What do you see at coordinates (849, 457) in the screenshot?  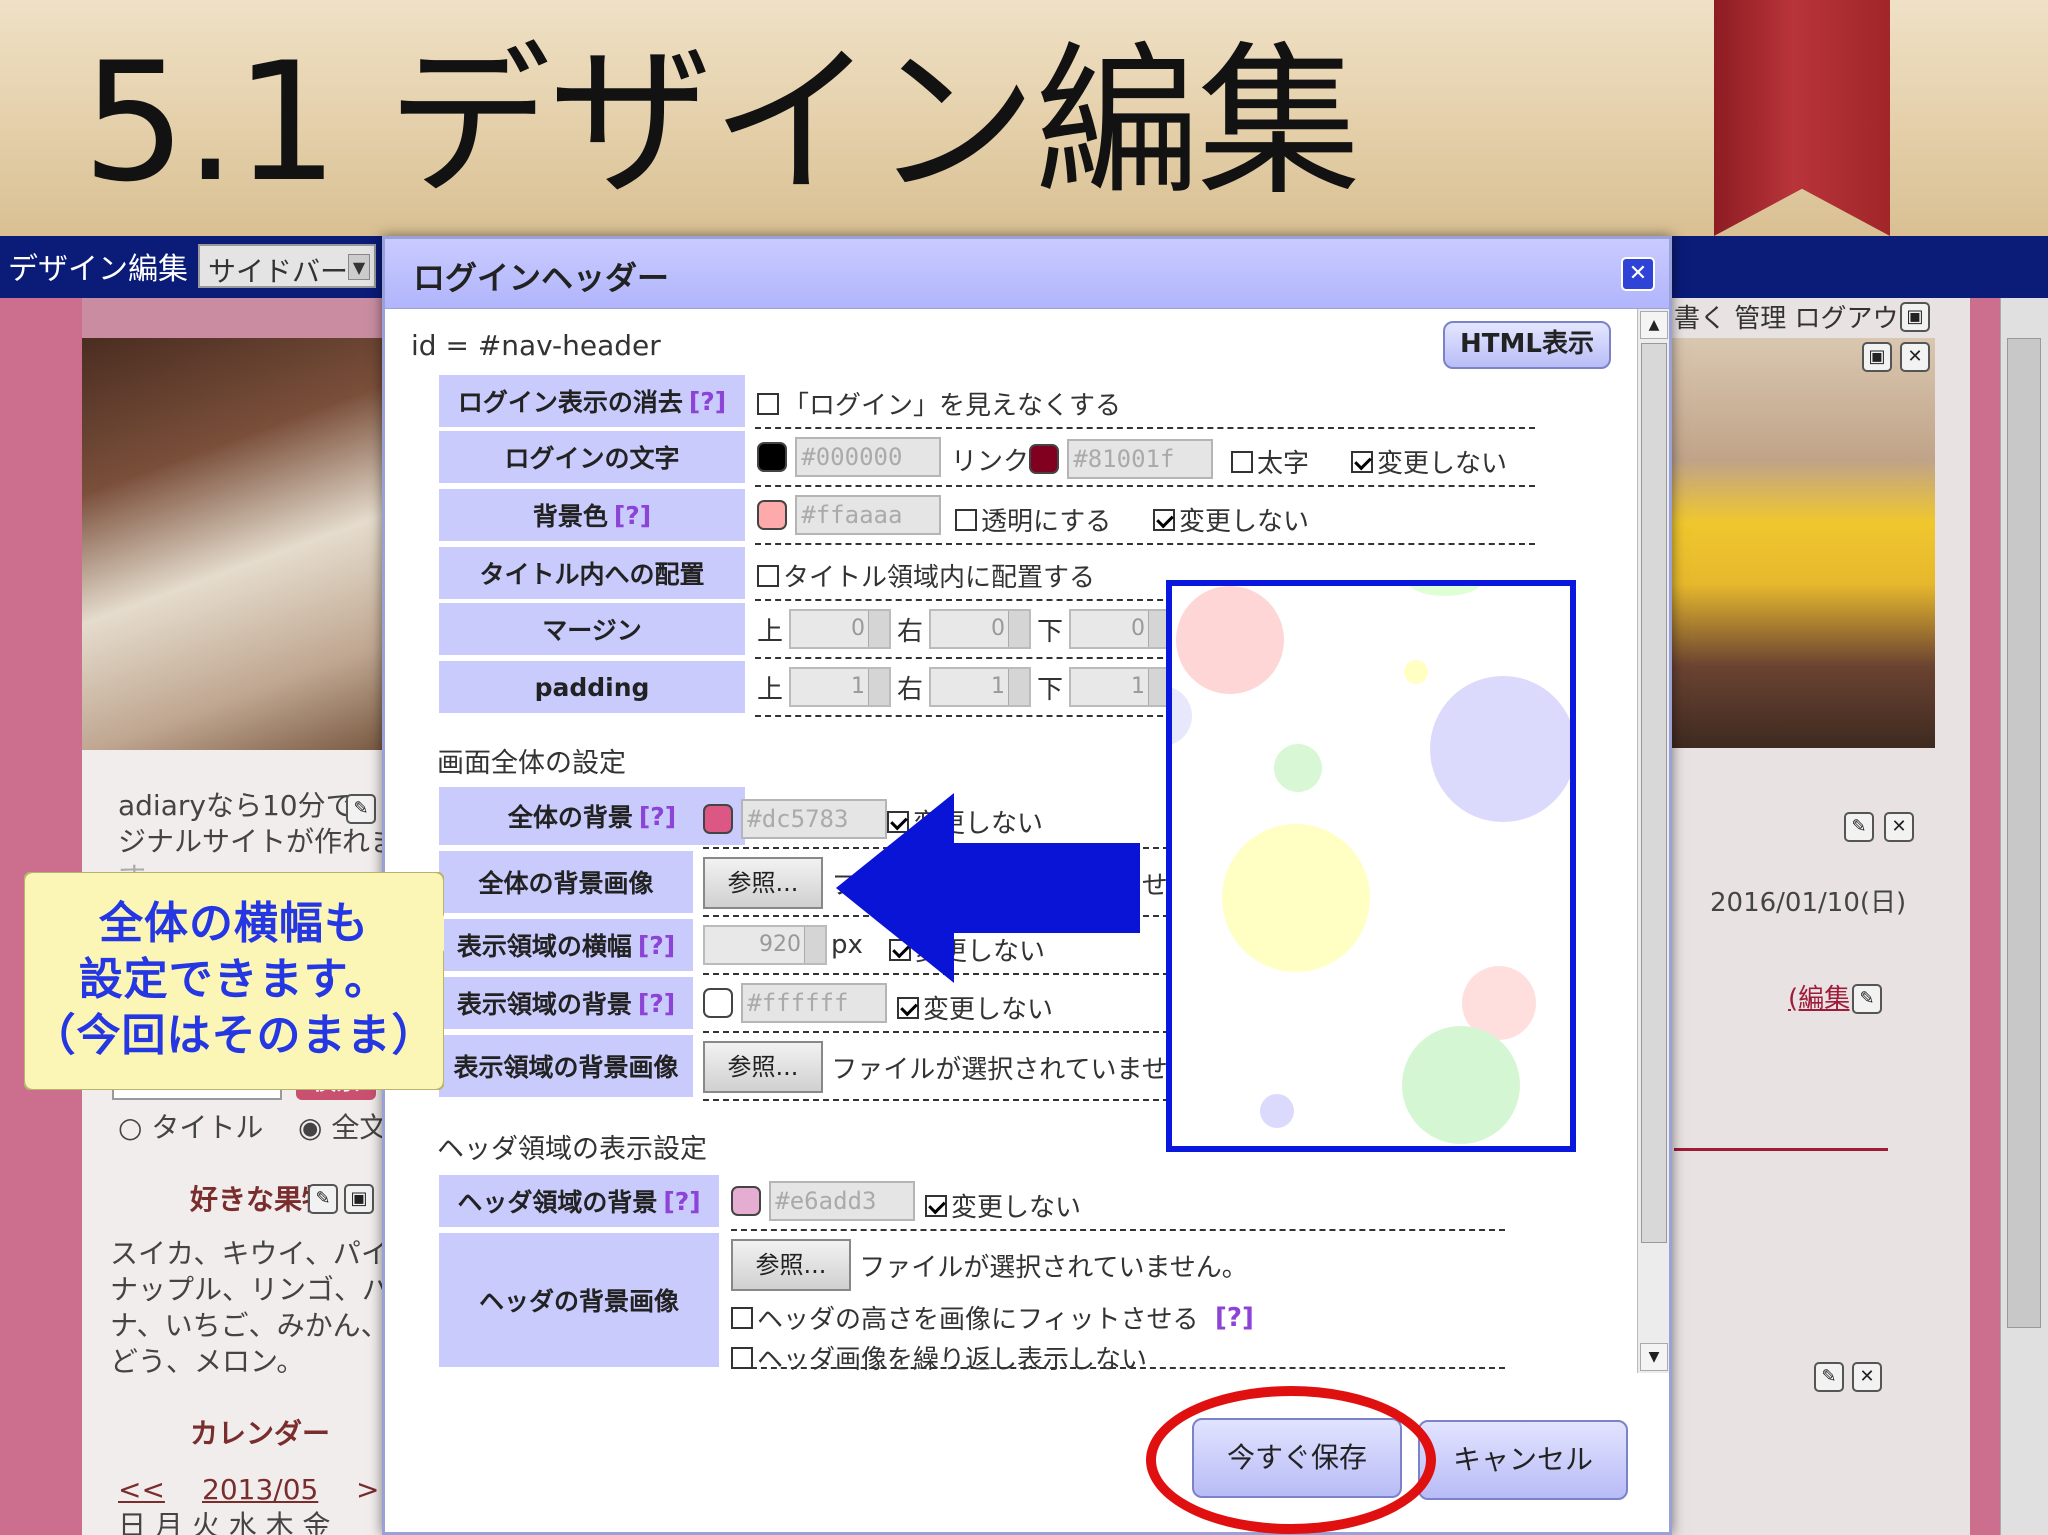 I see `login-color-field: #000000` at bounding box center [849, 457].